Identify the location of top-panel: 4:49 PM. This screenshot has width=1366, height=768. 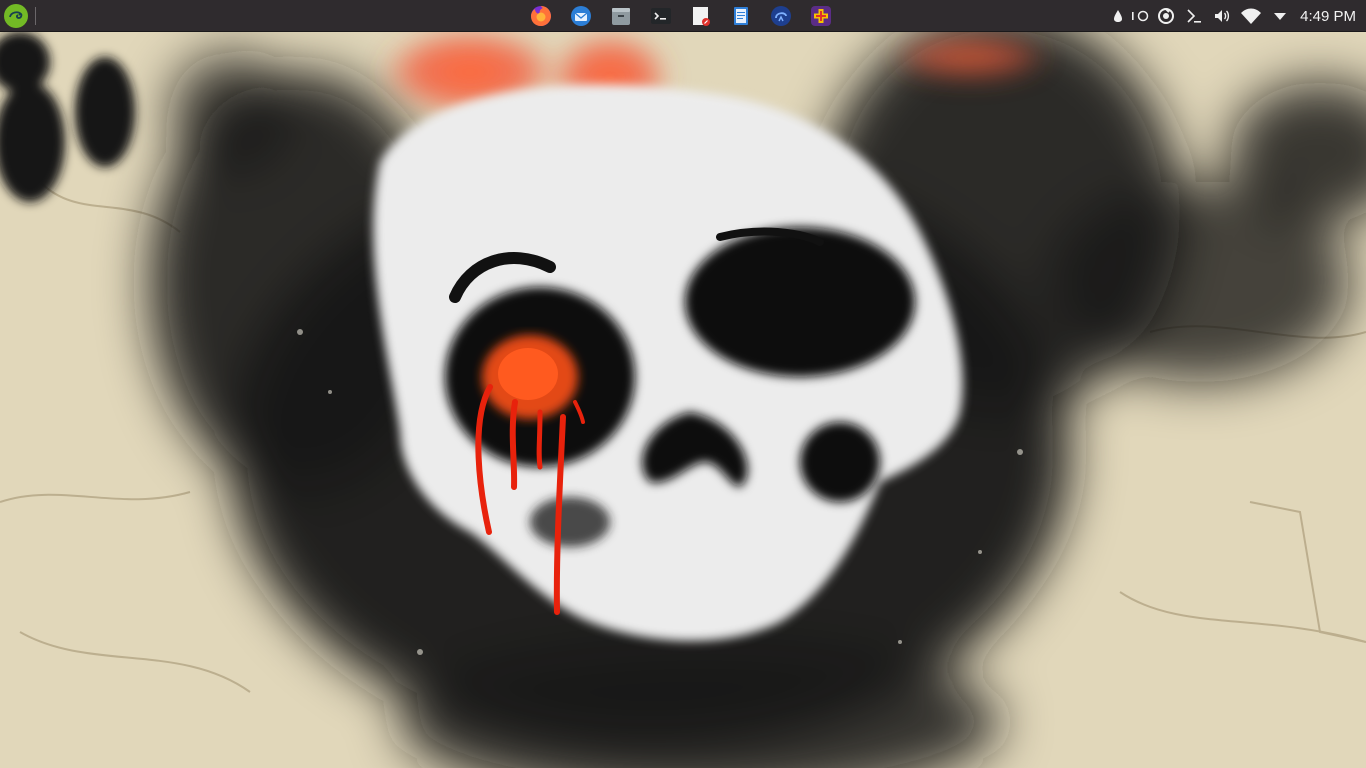
(683, 16).